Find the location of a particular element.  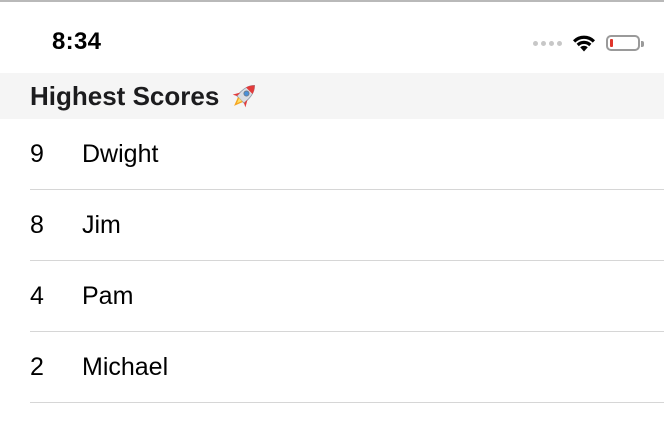

score-value: 8 is located at coordinates (37, 225).